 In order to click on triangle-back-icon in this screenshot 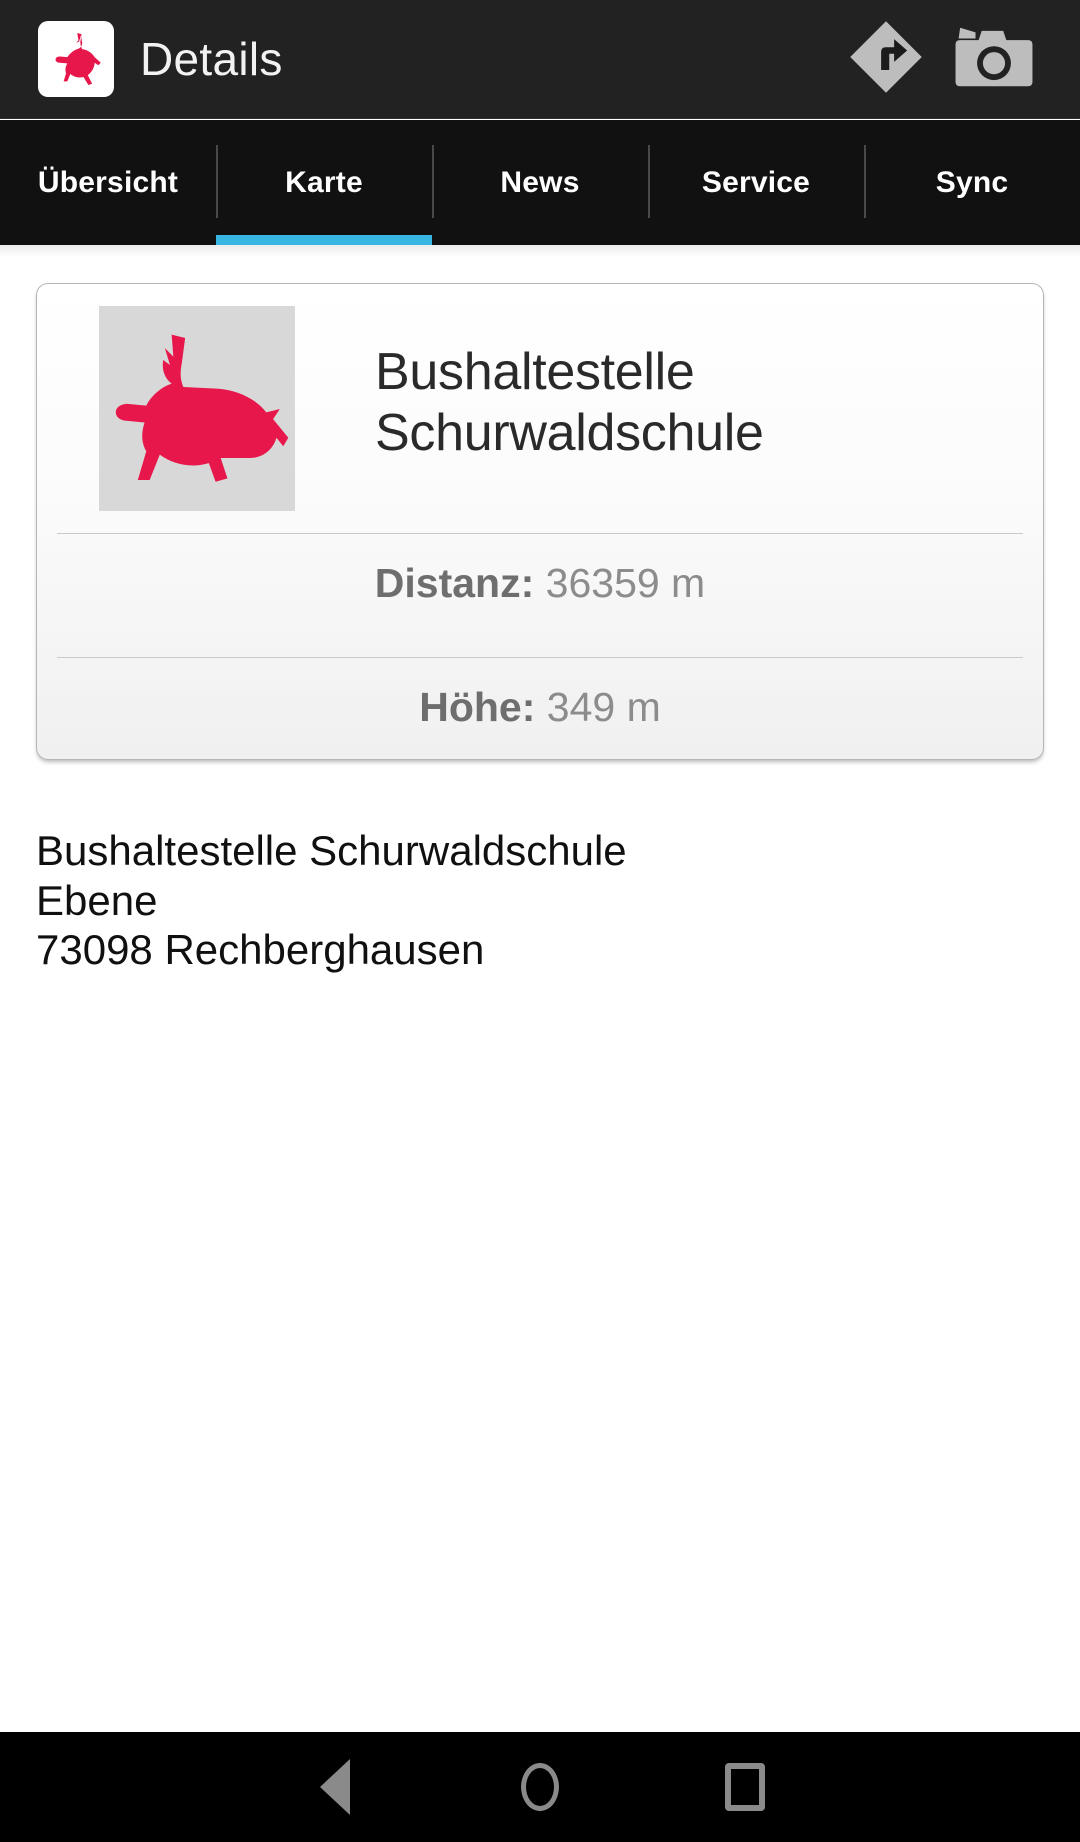, I will do `click(335, 1787)`.